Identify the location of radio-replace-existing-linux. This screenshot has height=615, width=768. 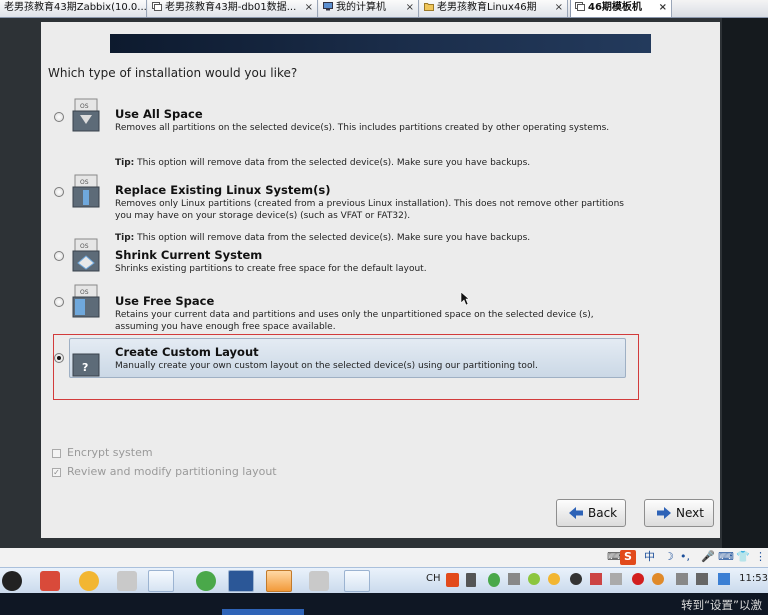
(59, 192).